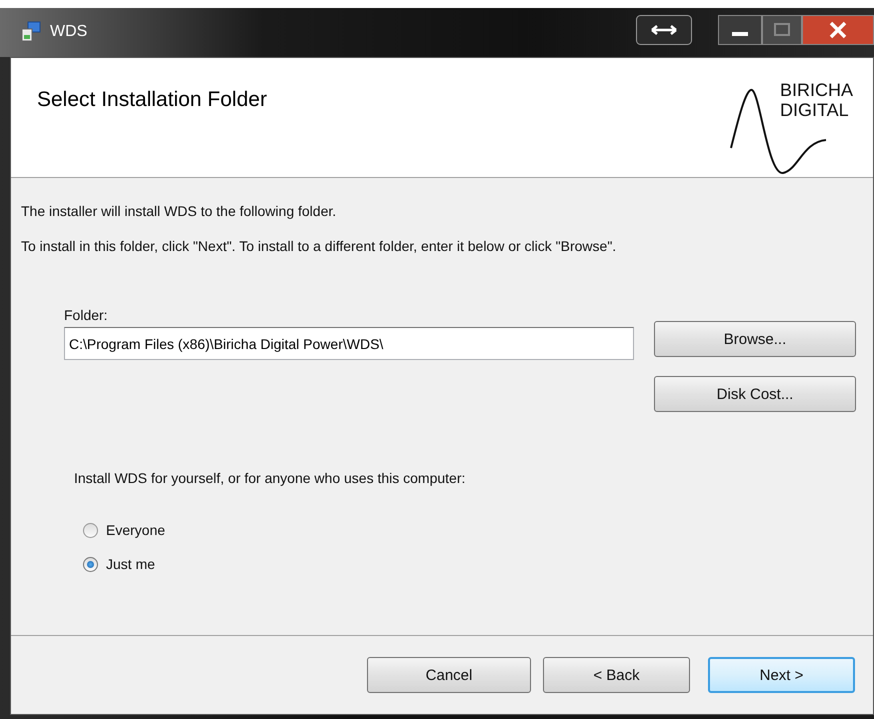 The height and width of the screenshot is (719, 874). Describe the element at coordinates (131, 564) in the screenshot. I see `radio-label: Just me` at that location.